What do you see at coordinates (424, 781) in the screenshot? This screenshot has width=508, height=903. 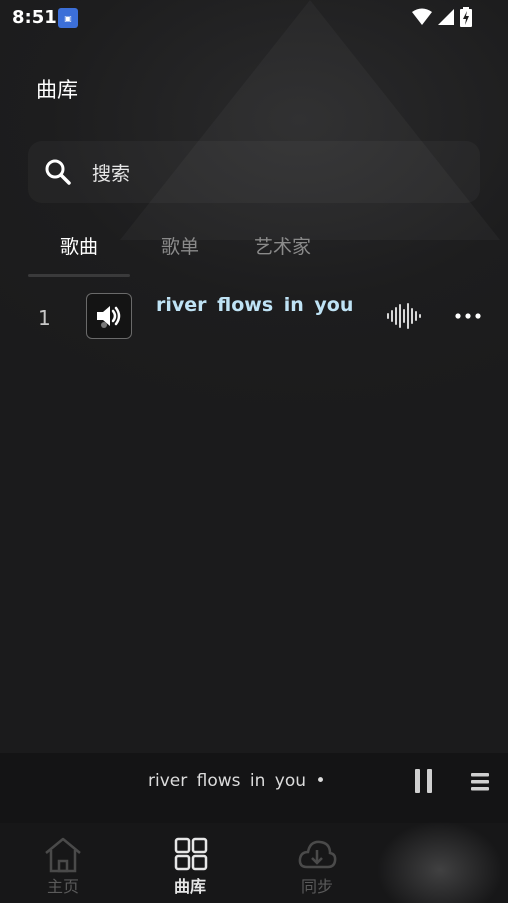 I see `pause-icon` at bounding box center [424, 781].